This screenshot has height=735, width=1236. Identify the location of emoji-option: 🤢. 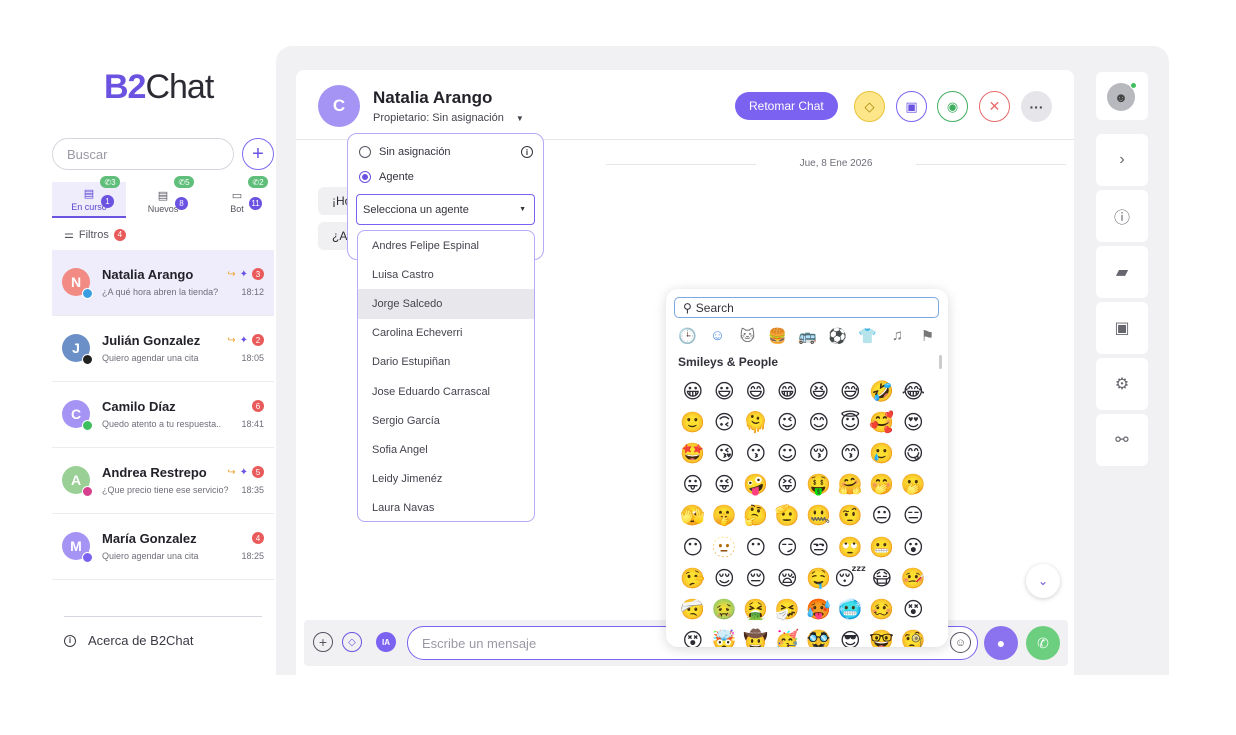
(725, 608).